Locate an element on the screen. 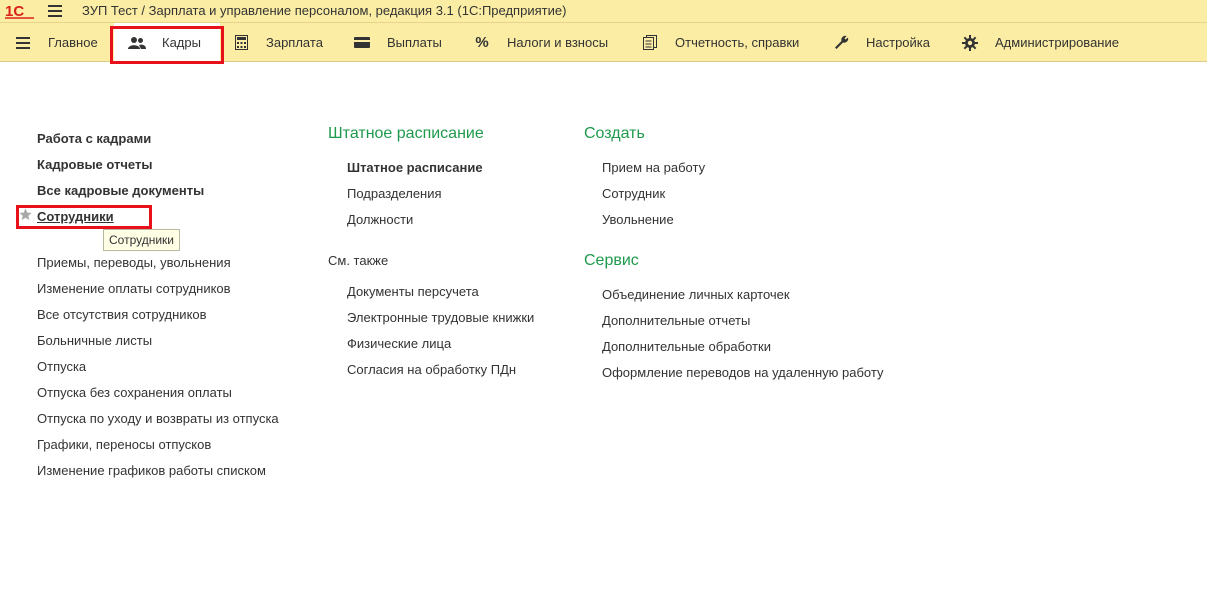  tab-label: Зарплата is located at coordinates (294, 42).